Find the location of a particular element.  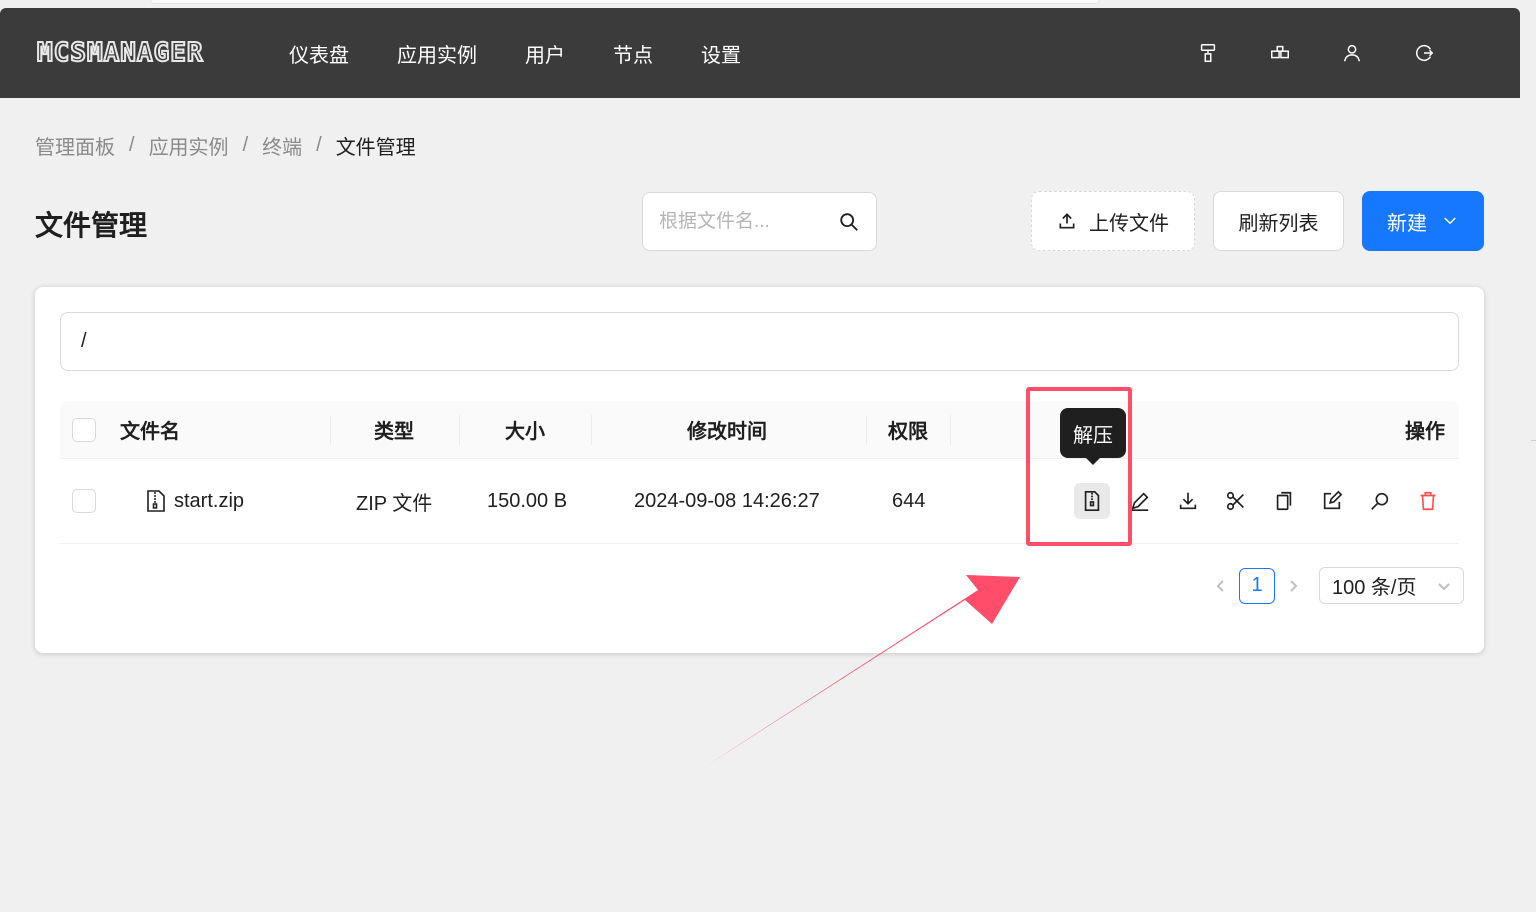

search-icon is located at coordinates (849, 222).